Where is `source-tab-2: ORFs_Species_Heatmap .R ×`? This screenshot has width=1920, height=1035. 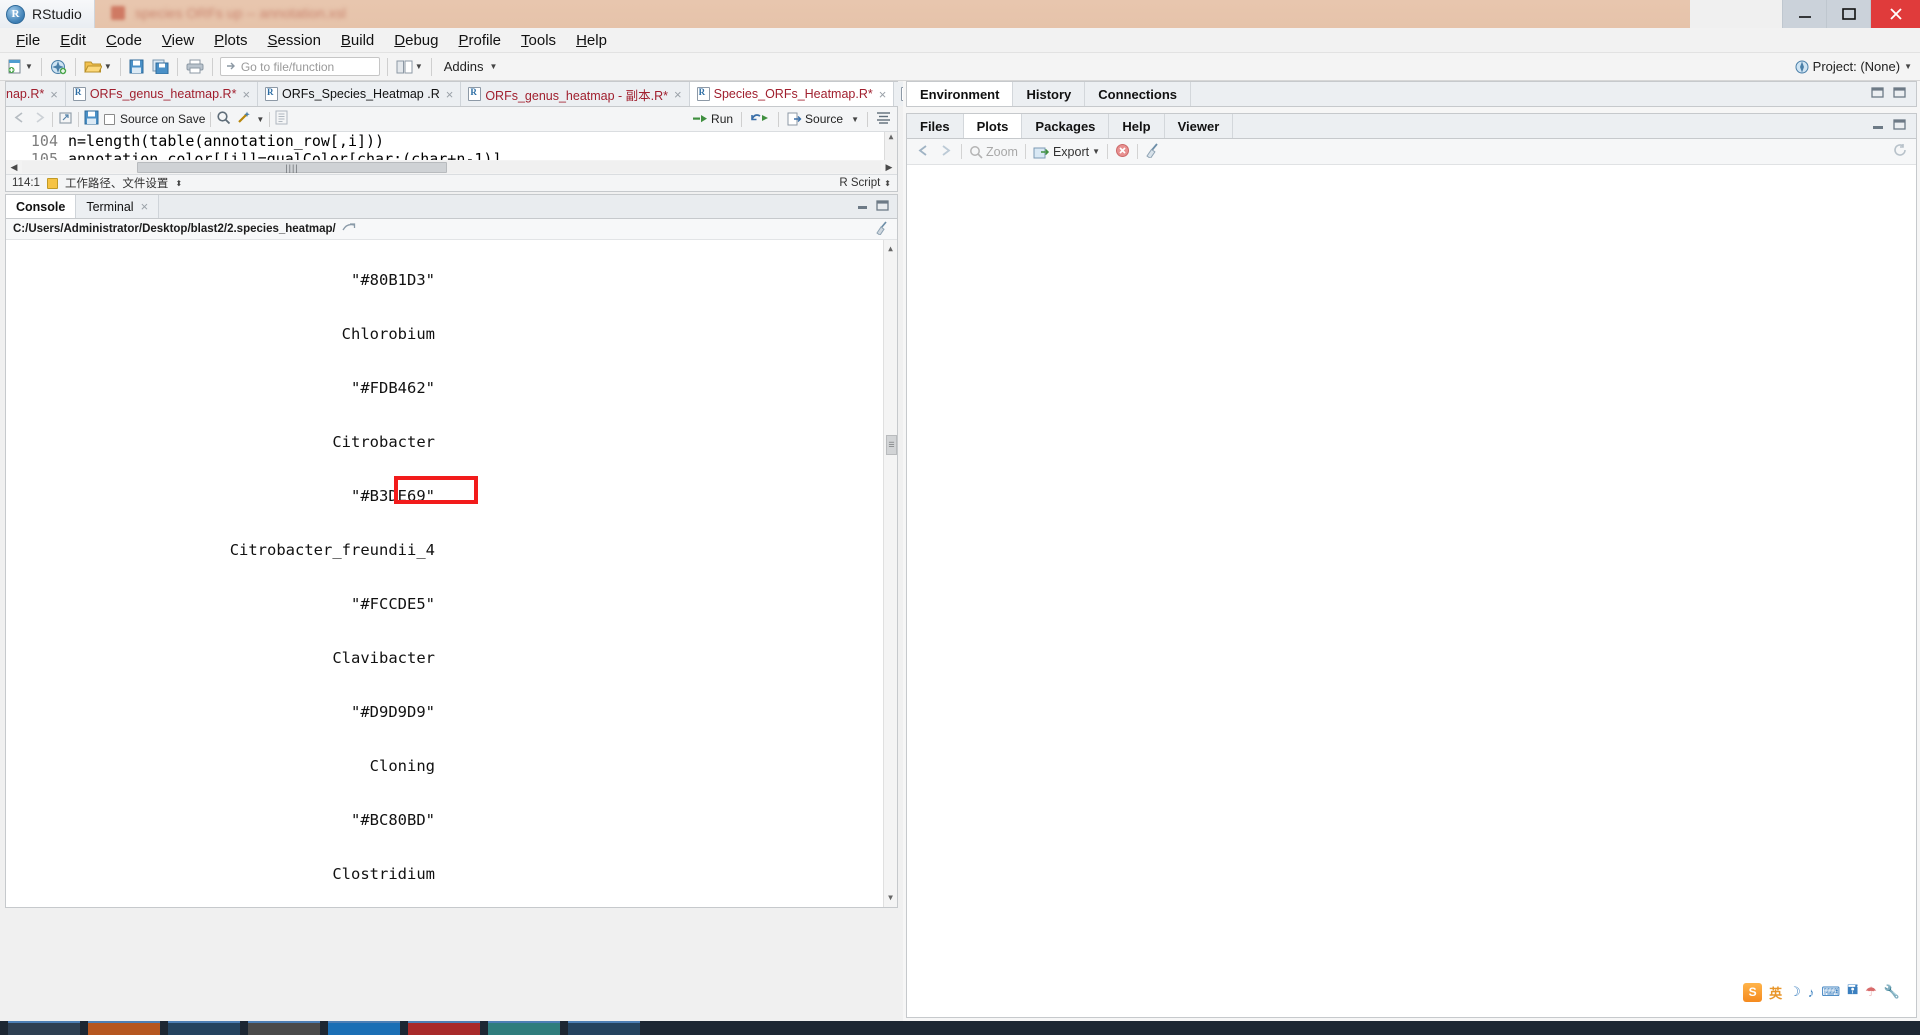 source-tab-2: ORFs_Species_Heatmap .R × is located at coordinates (360, 94).